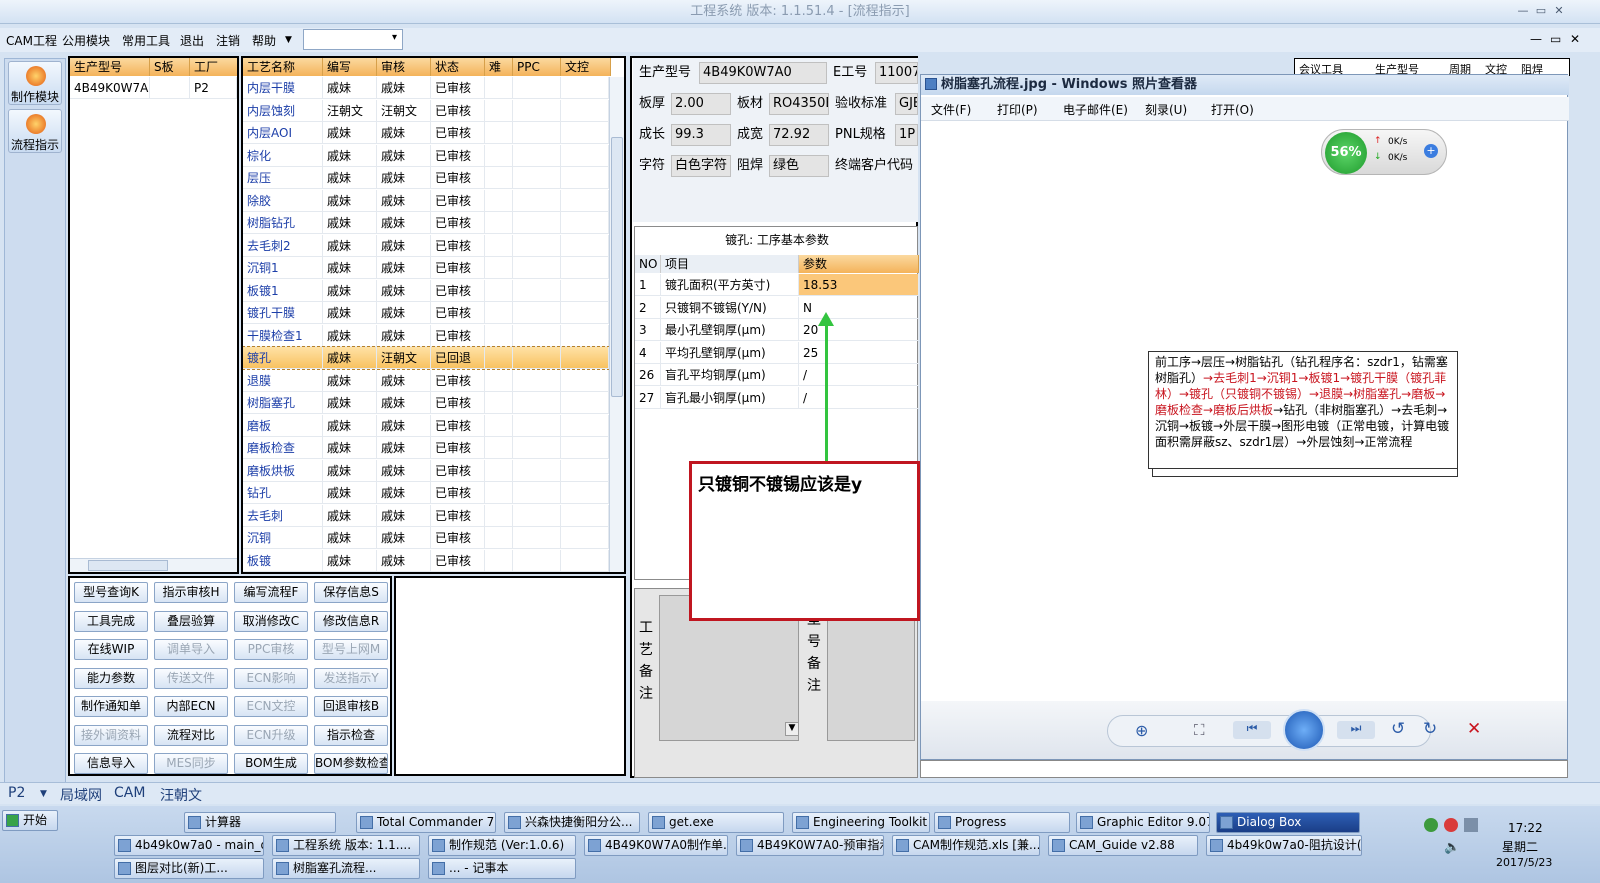  Describe the element at coordinates (271, 678) in the screenshot. I see `action-button: ECN影响` at that location.